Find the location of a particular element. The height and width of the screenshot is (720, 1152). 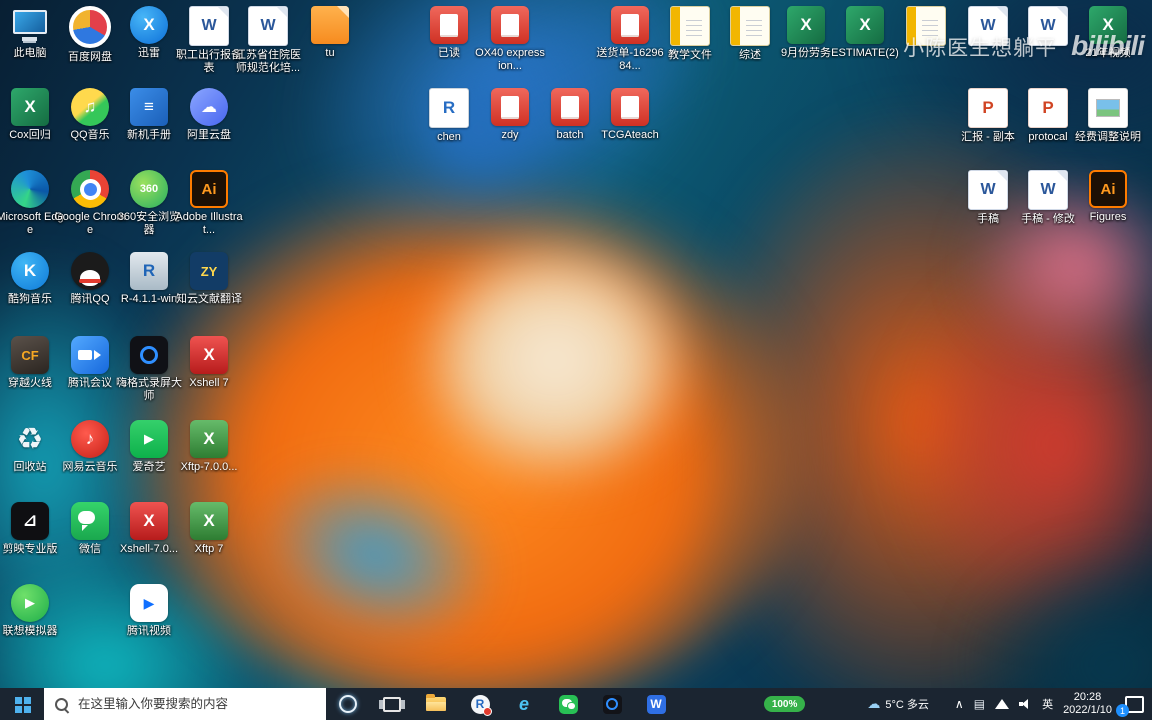

start-button is located at coordinates (22, 704).